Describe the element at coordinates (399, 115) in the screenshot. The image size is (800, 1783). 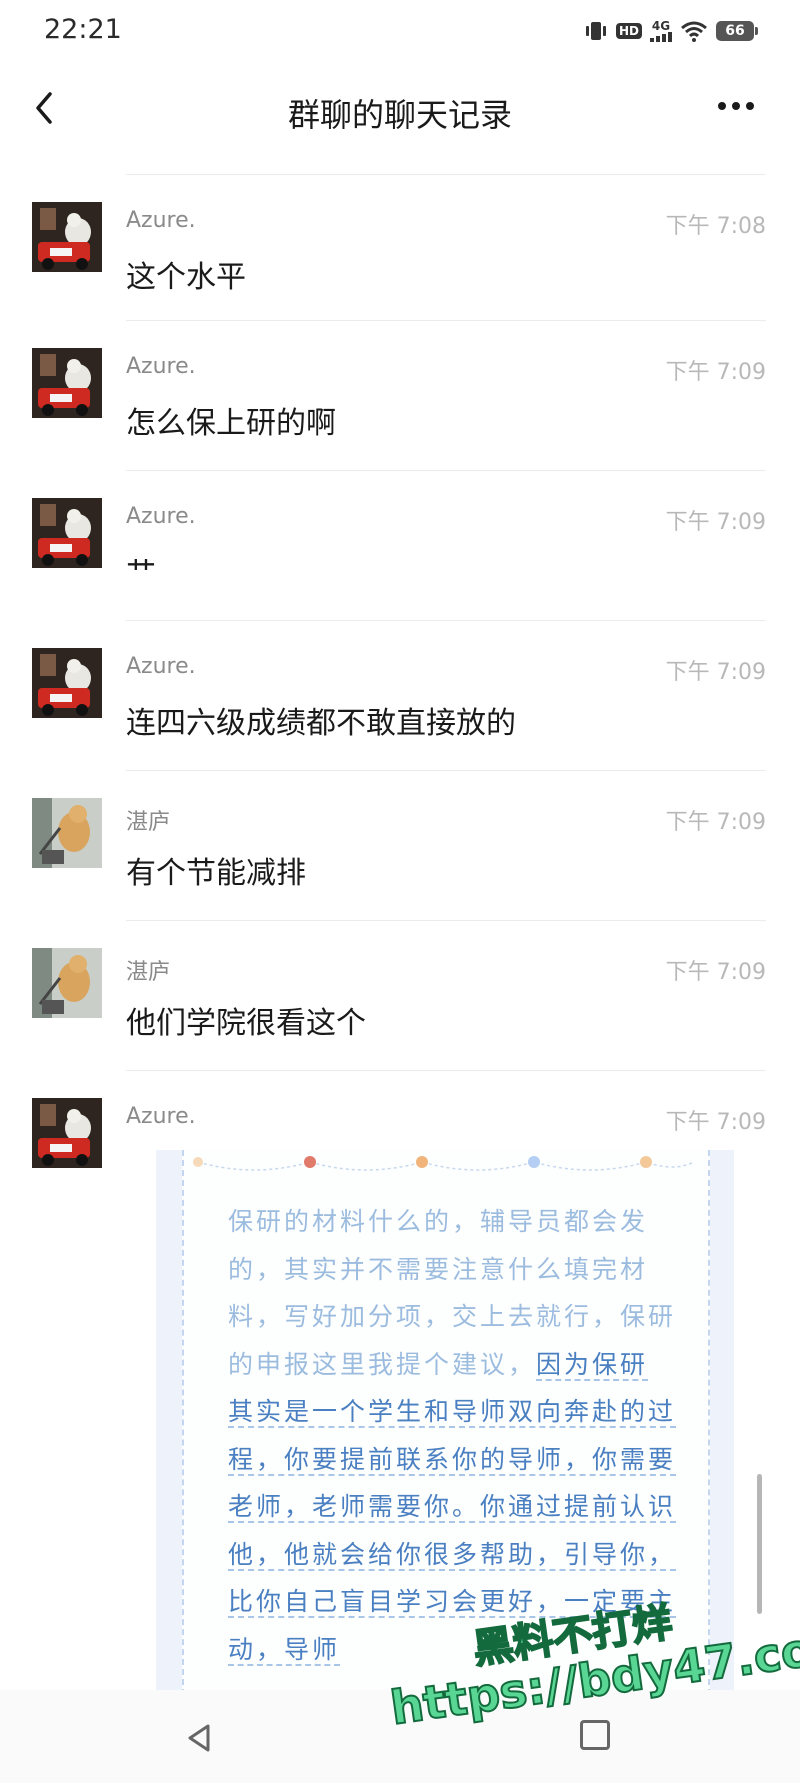
I see `page-title: 群聊的聊天记录` at that location.